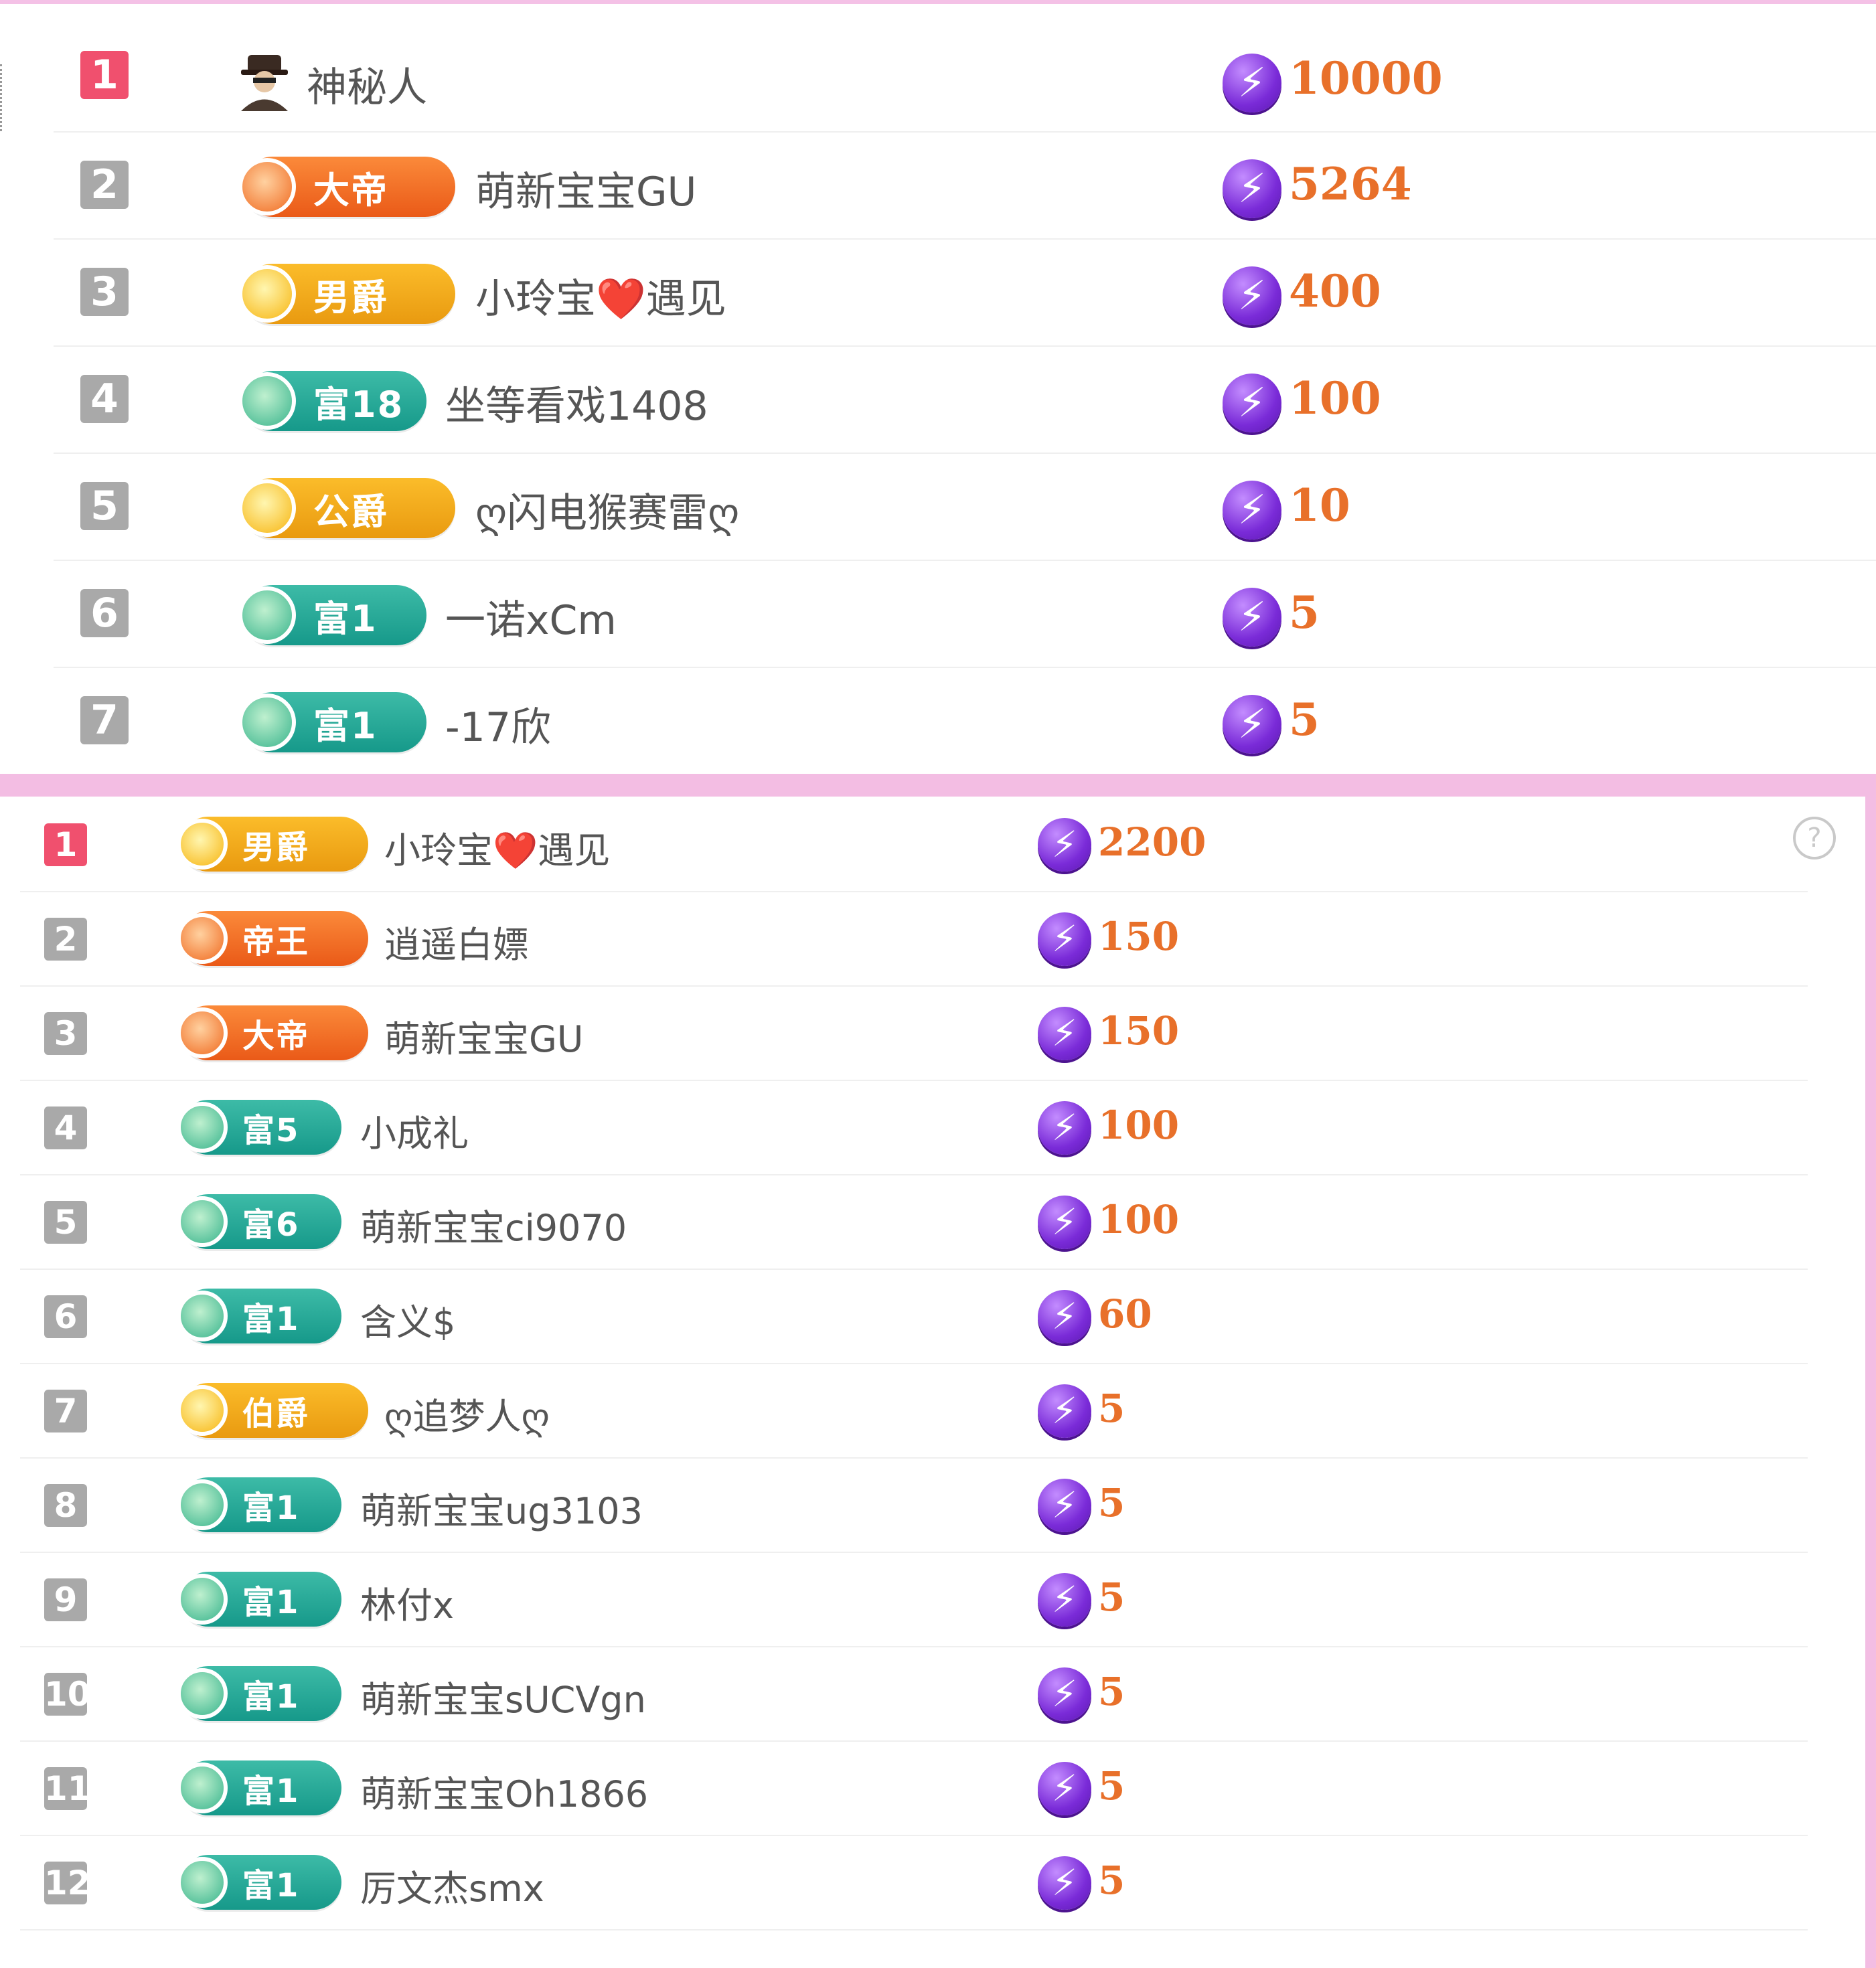 This screenshot has height=1968, width=1876. I want to click on user-name: 含义$, so click(407, 1319).